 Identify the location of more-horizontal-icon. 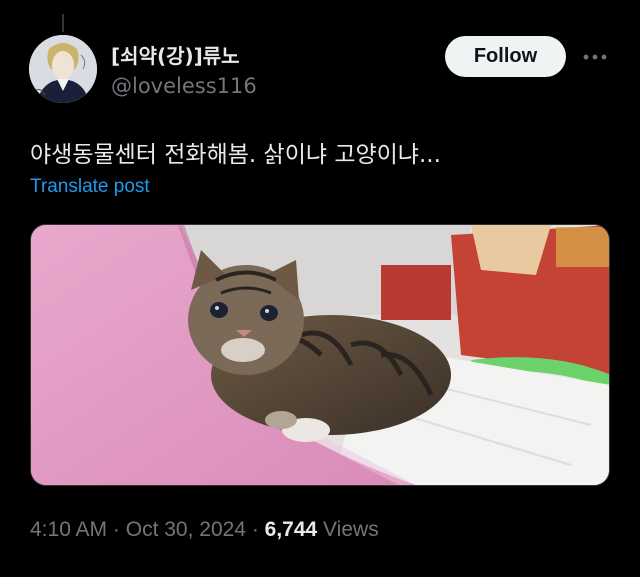
(595, 57).